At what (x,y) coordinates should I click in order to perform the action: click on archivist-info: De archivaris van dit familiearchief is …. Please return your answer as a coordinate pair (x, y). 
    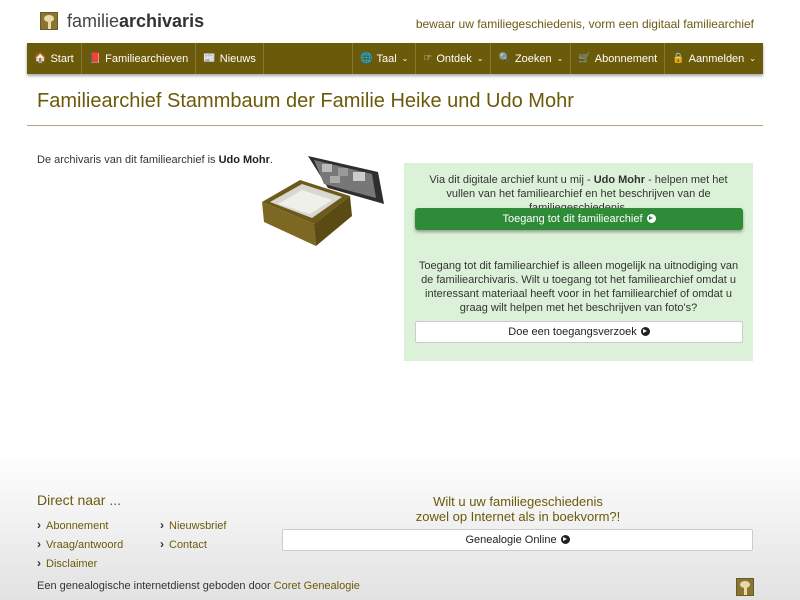
    Looking at the image, I should click on (155, 160).